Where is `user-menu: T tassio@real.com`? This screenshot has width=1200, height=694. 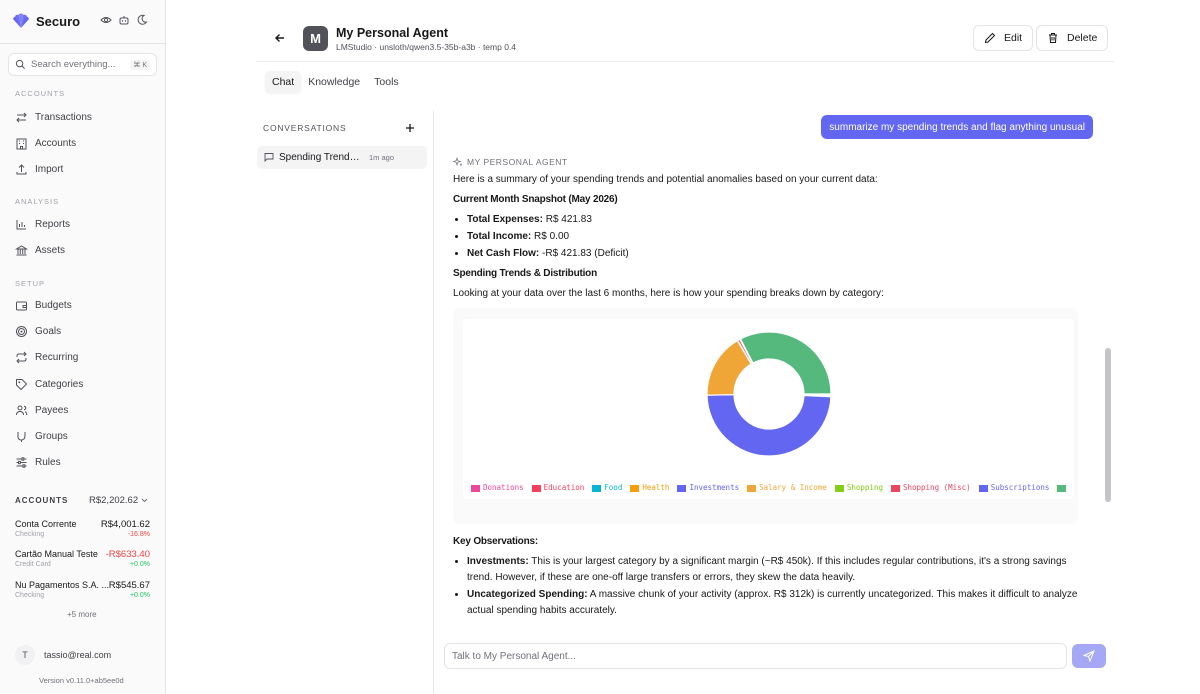 user-menu: T tassio@real.com is located at coordinates (63, 655).